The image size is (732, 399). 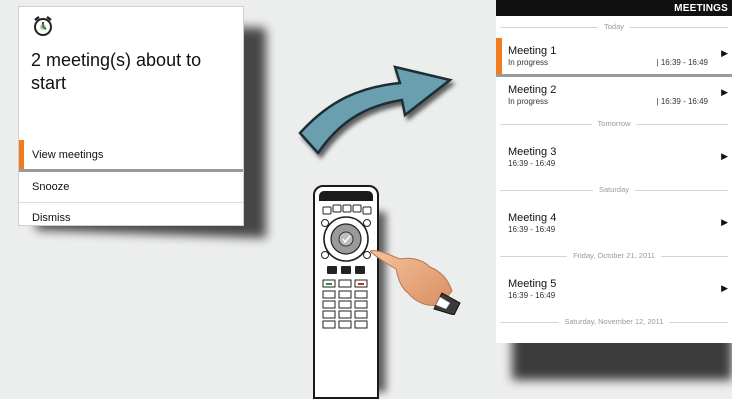 I want to click on meeting-title: Meeting 4, so click(x=532, y=218).